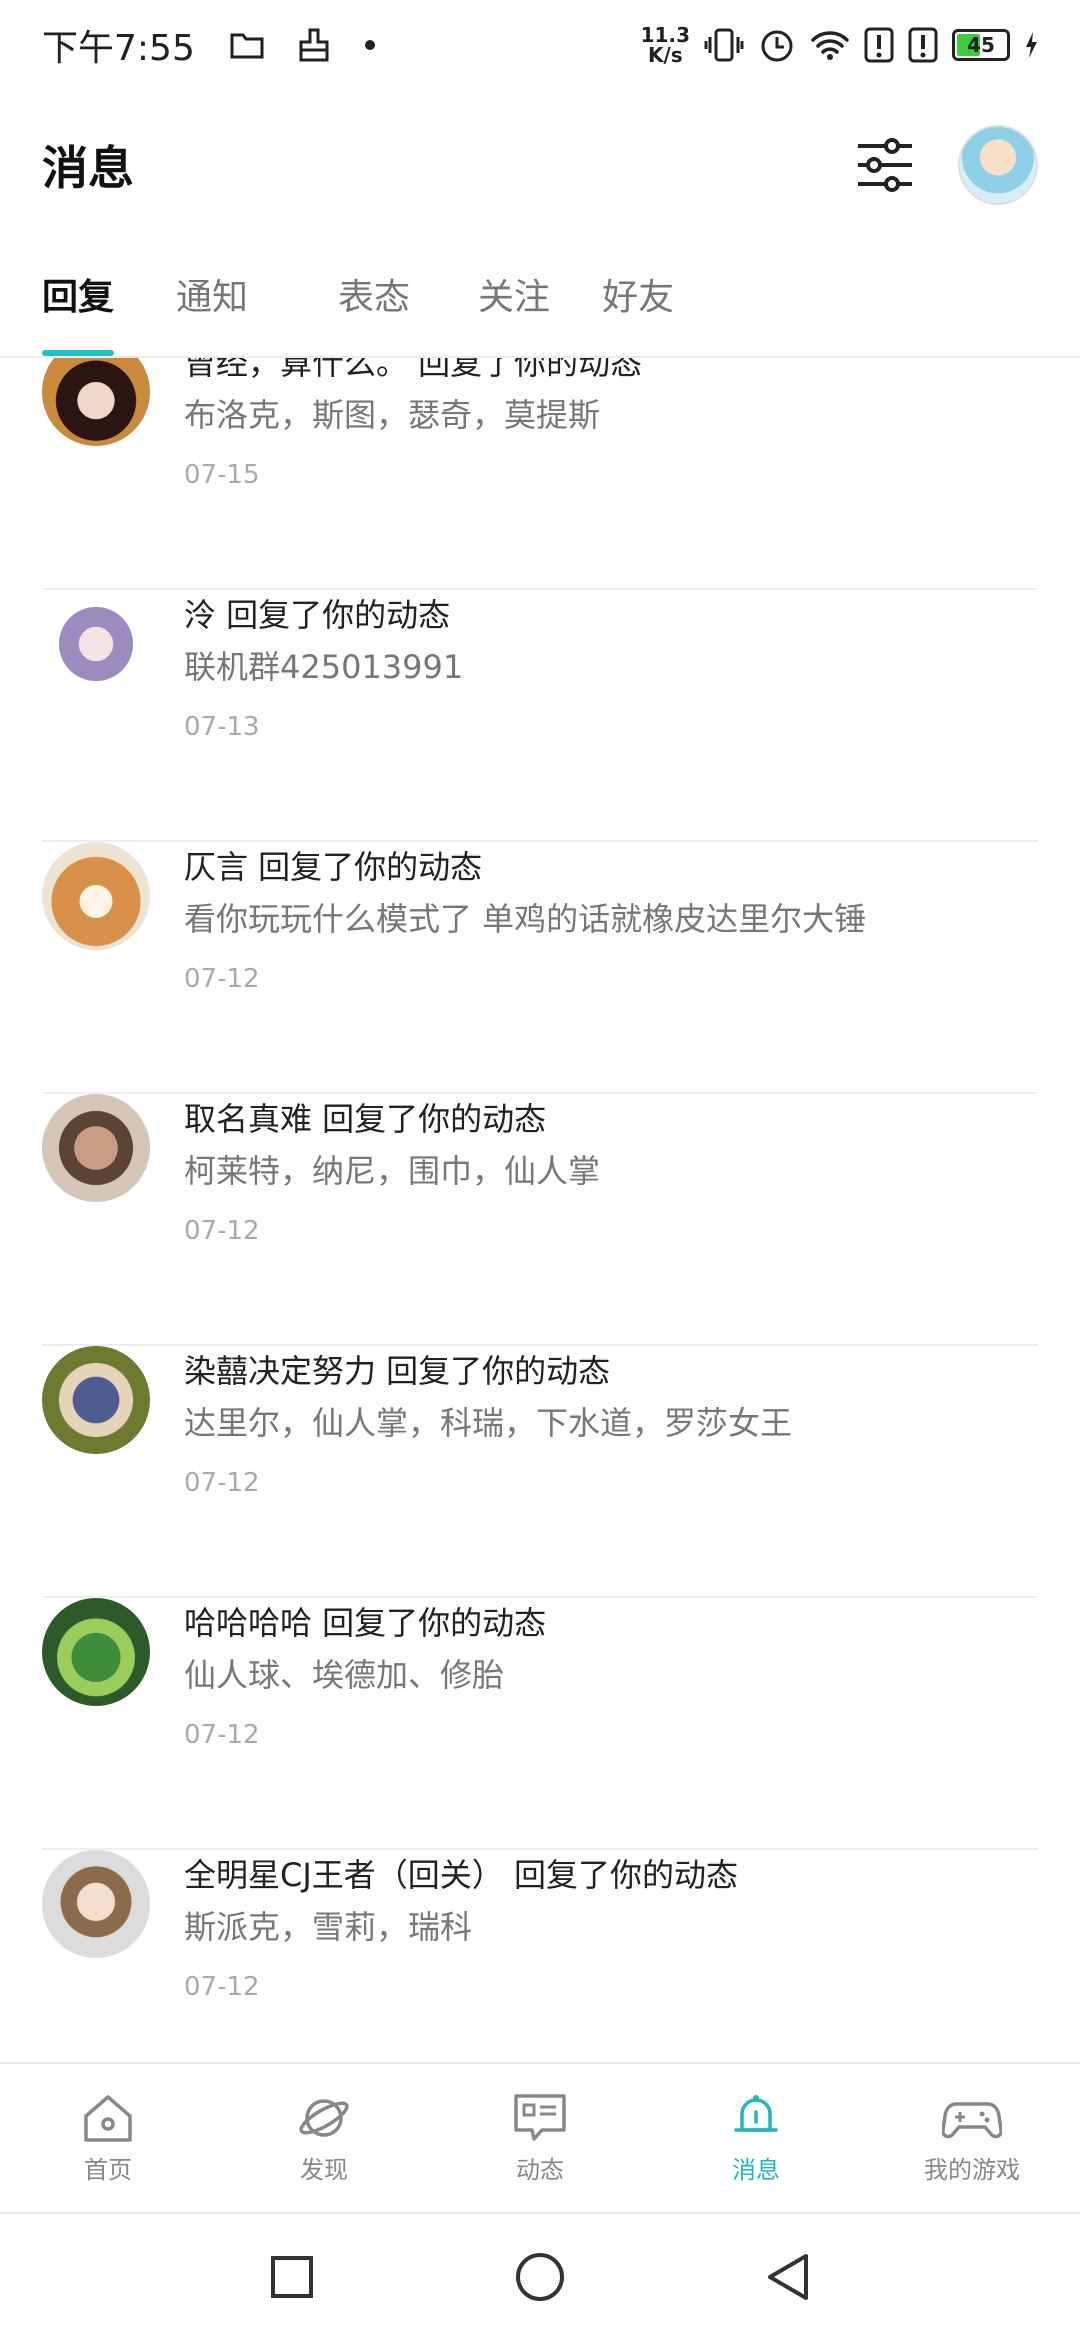  I want to click on list-item: 取名真难 回复了你的动态 柯莱特，纳尼，围巾，仙人掌 07-12, so click(540, 1220).